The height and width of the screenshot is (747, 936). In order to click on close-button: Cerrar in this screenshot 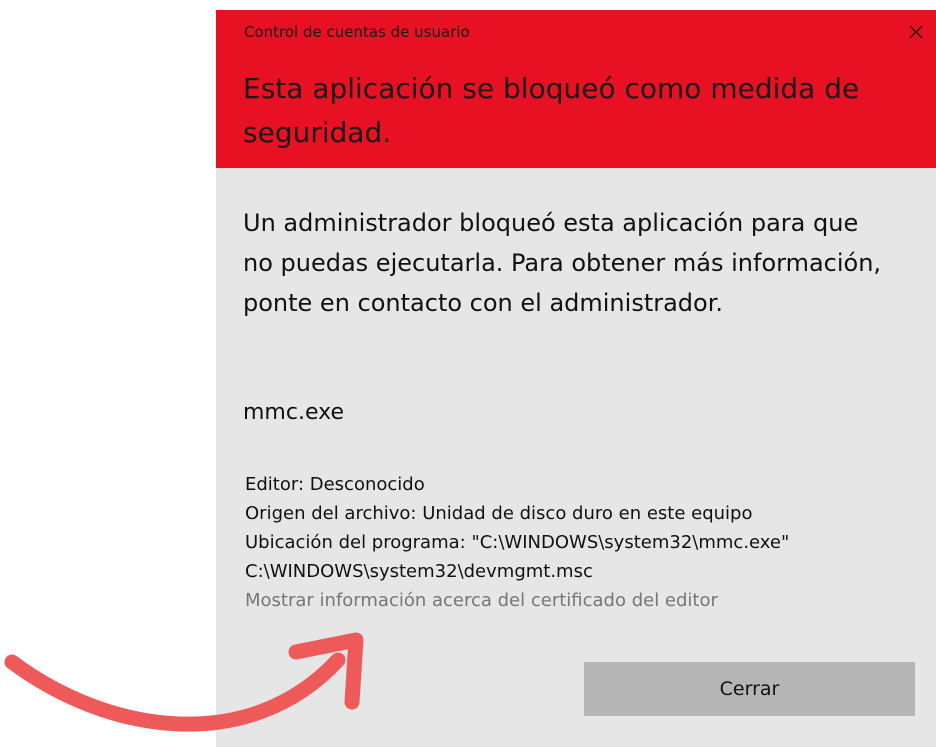, I will do `click(749, 689)`.